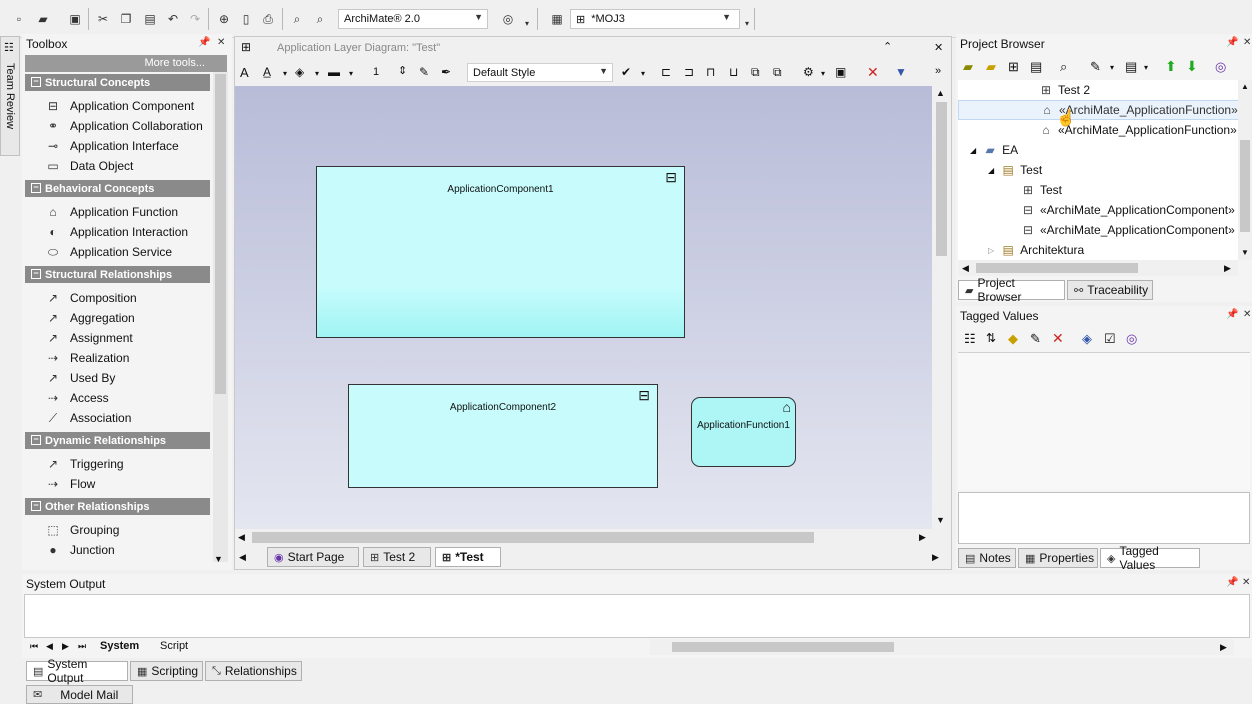  I want to click on system-output-horizontal-scrollbar: ▶, so click(942, 647).